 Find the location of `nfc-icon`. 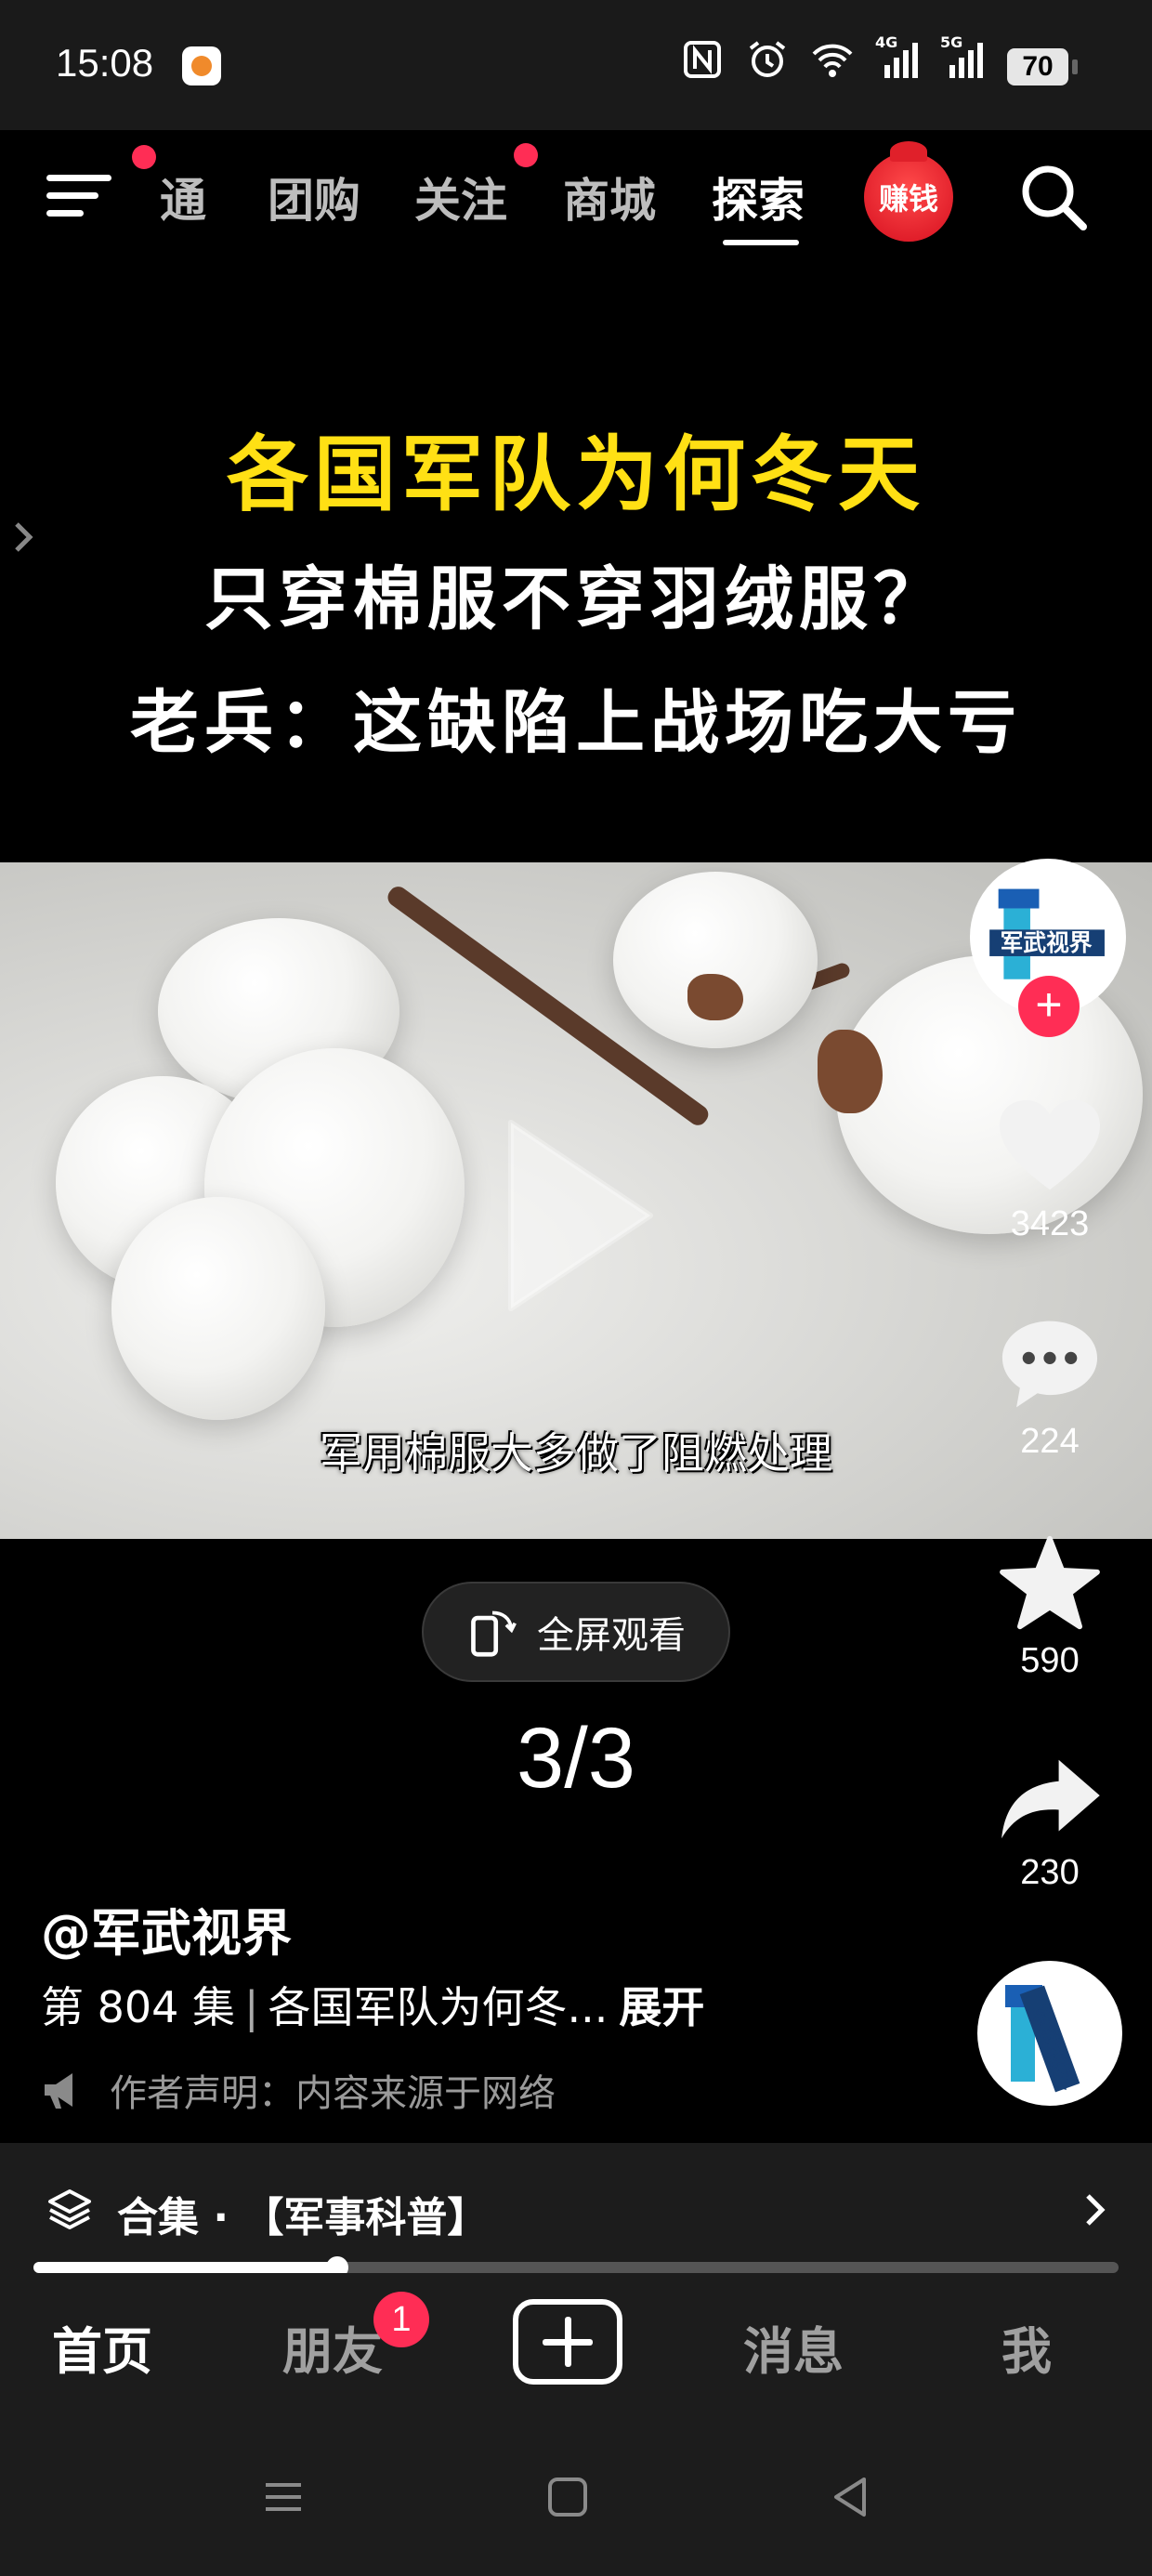

nfc-icon is located at coordinates (702, 59).